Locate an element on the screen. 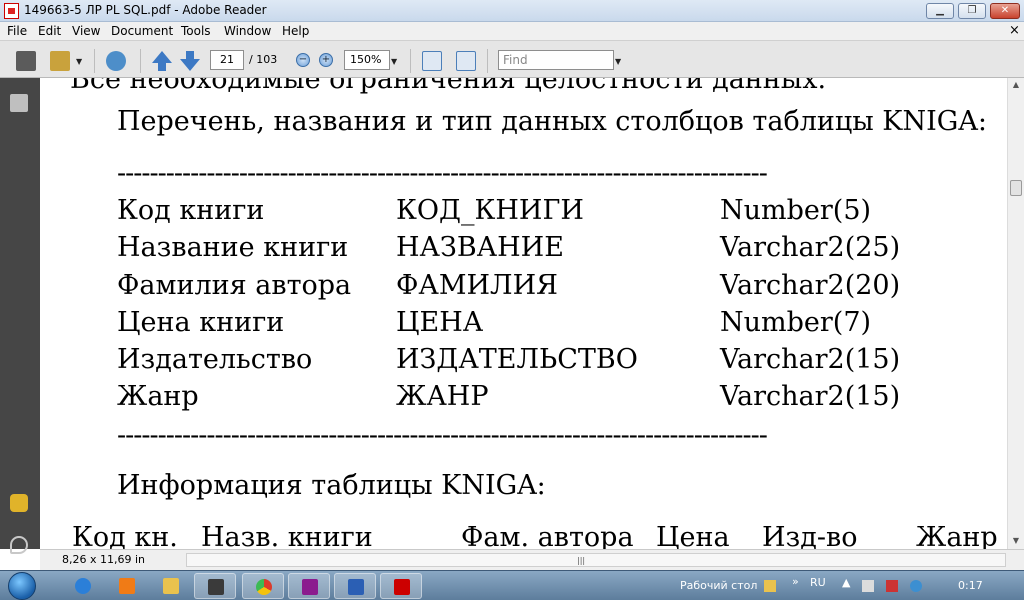 The height and width of the screenshot is (600, 1024). doc-heading-info: Информация таблицы KNIGA: is located at coordinates (331, 485).